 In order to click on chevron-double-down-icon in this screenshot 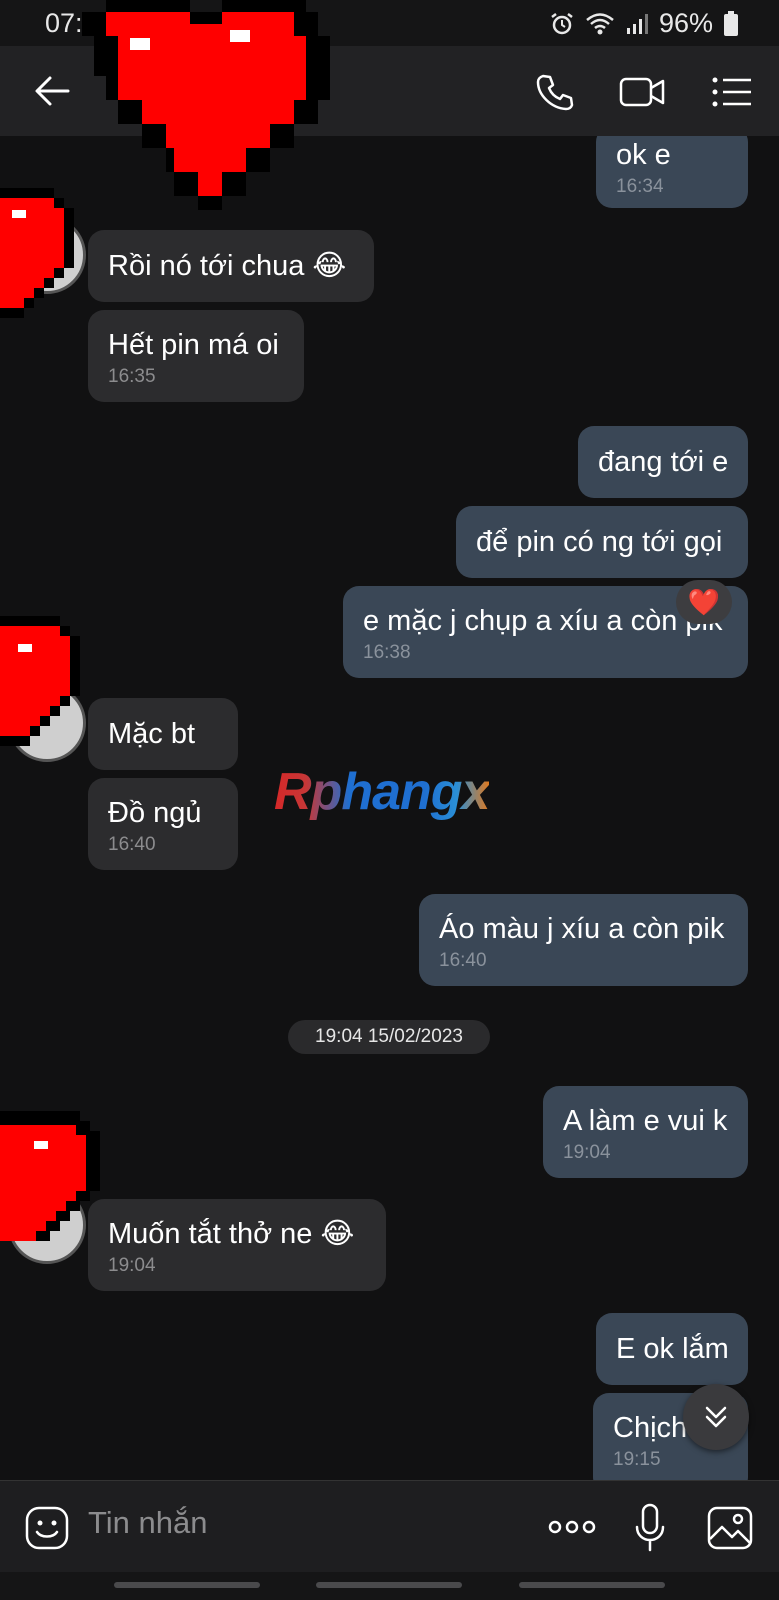, I will do `click(716, 1417)`.